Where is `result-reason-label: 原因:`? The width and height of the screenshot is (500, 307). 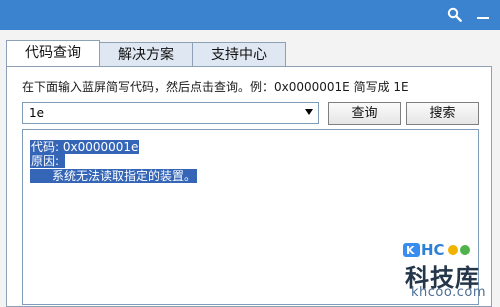 result-reason-label: 原因: is located at coordinates (48, 161).